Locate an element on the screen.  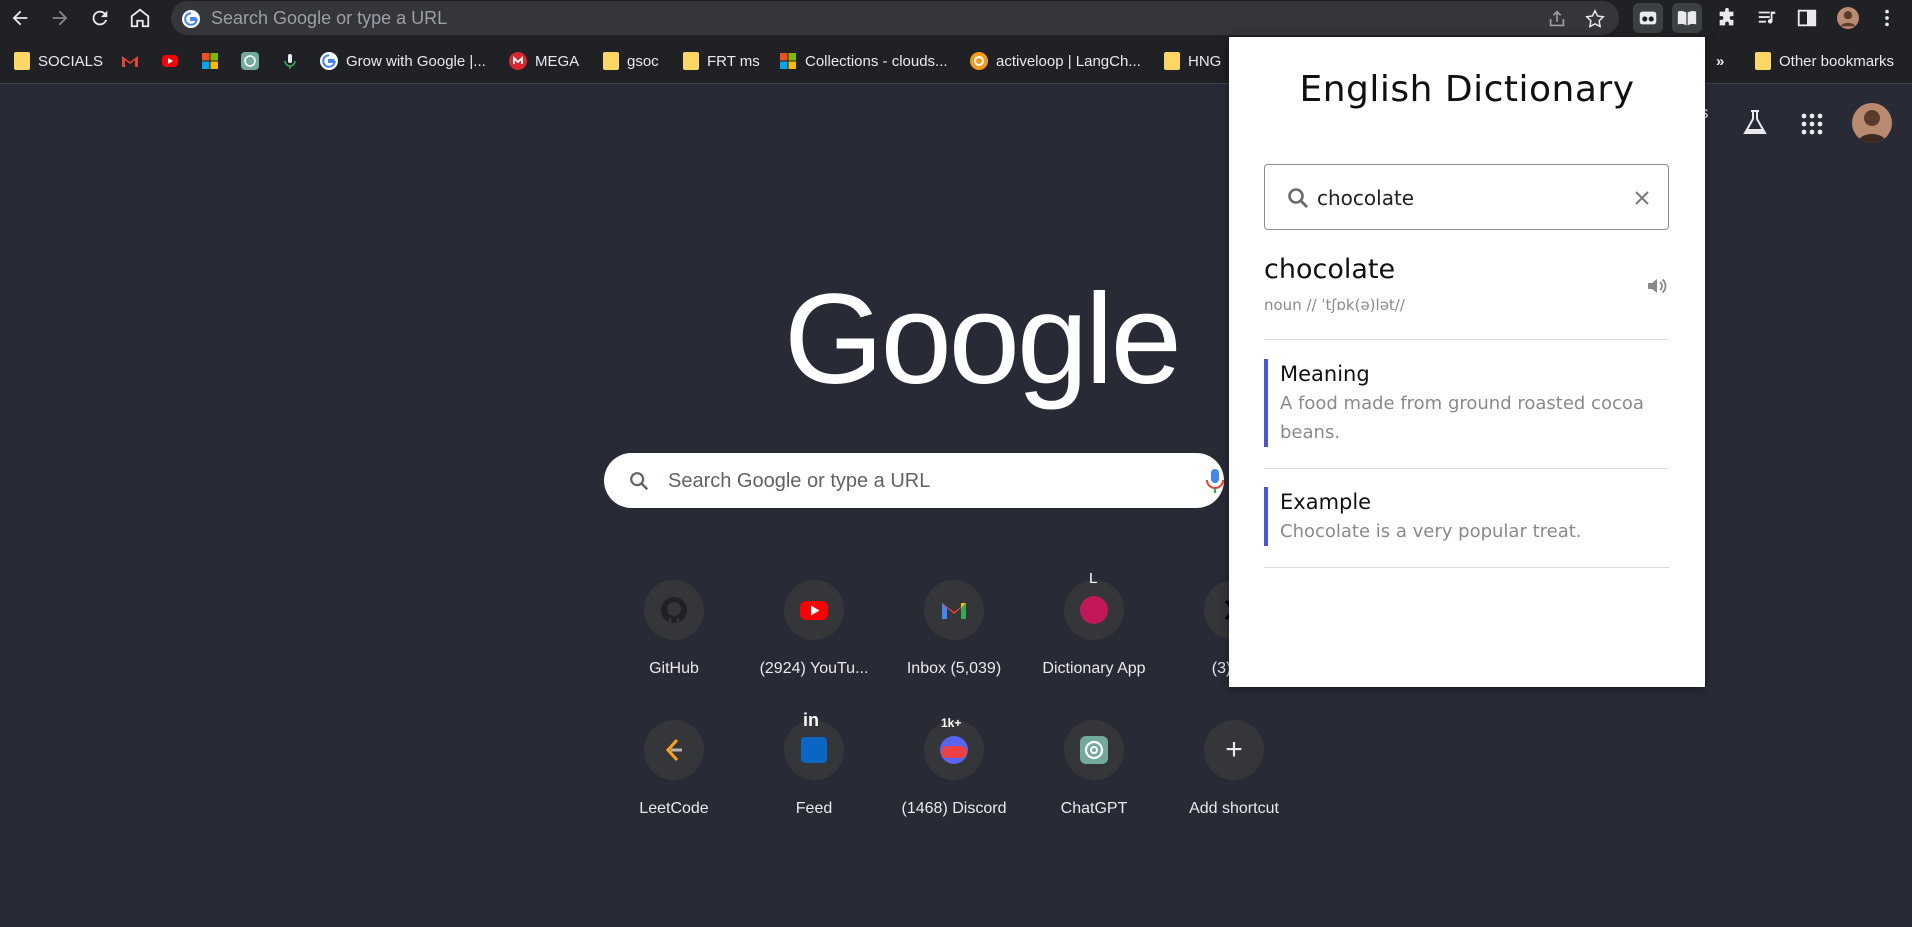
bookmark-gsoc: gsoc is located at coordinates (631, 61).